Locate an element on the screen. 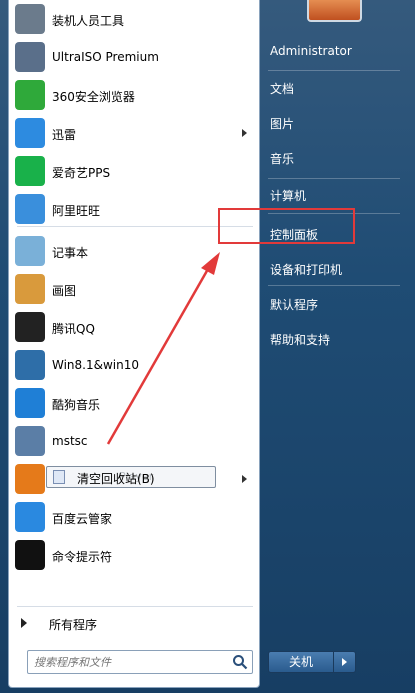 The width and height of the screenshot is (415, 693). qq-penguin-icon is located at coordinates (30, 327).